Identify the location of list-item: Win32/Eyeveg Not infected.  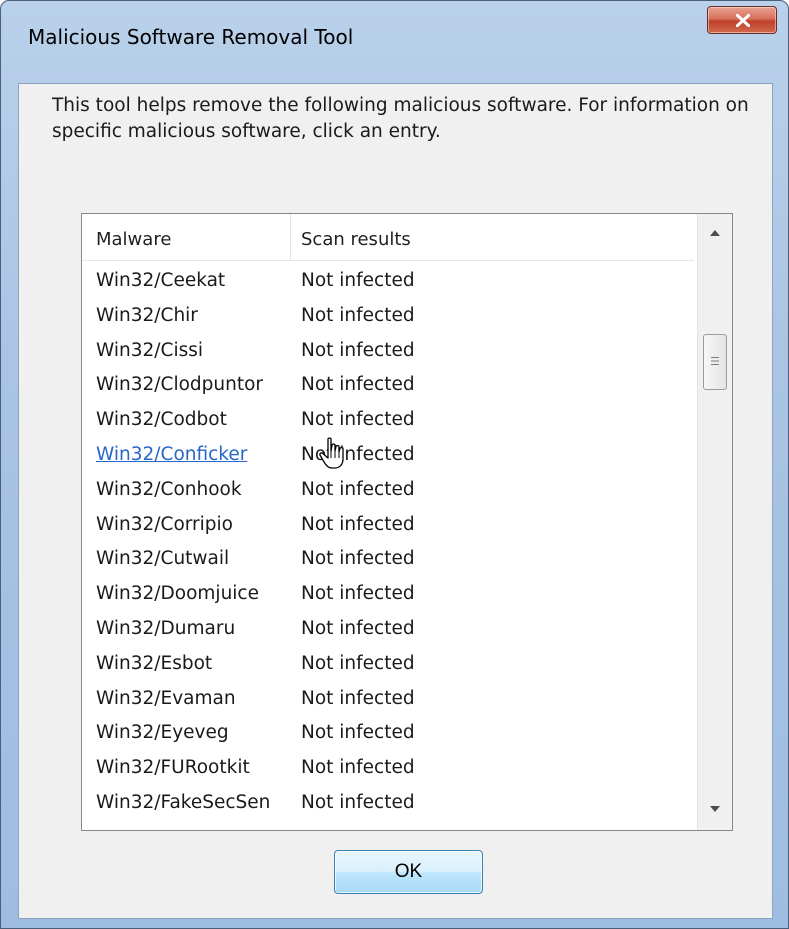
(388, 737).